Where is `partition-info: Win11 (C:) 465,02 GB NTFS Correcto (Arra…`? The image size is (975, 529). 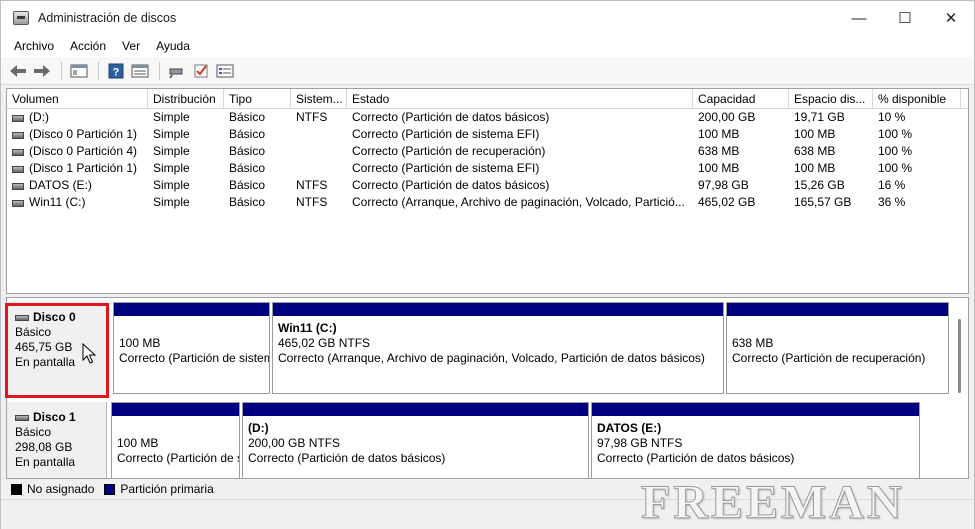
partition-info: Win11 (C:) 465,02 GB NTFS Correcto (Arra… is located at coordinates (498, 341).